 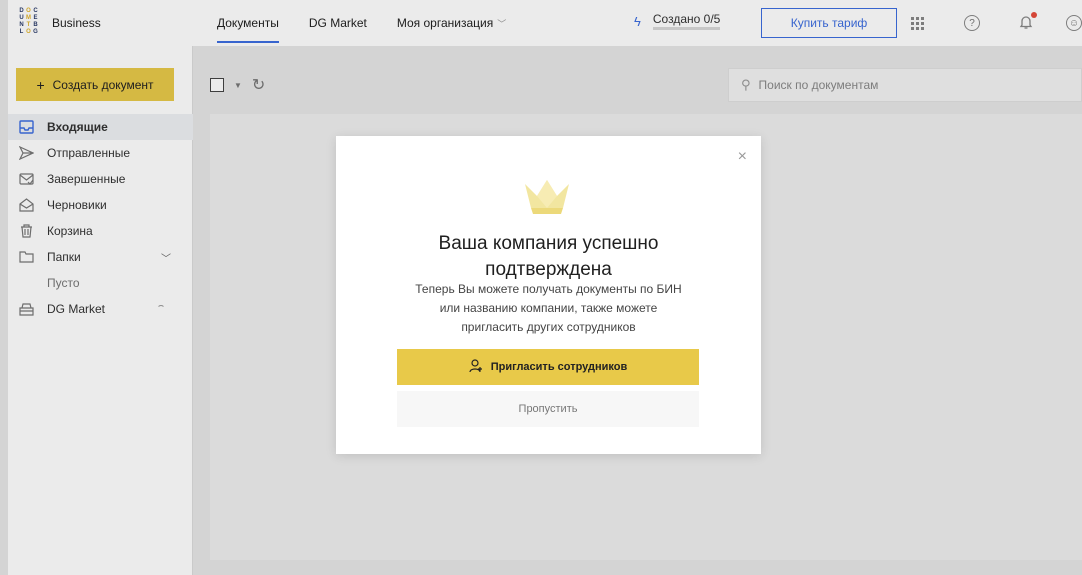 I want to click on refresh-icon: ↻, so click(x=258, y=85).